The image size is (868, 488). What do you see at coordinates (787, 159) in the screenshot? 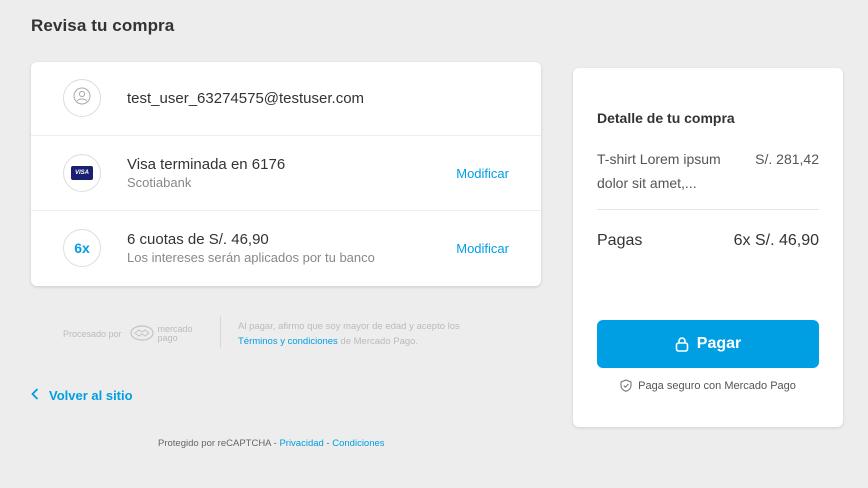
I see `product-price: S/. 281,42` at bounding box center [787, 159].